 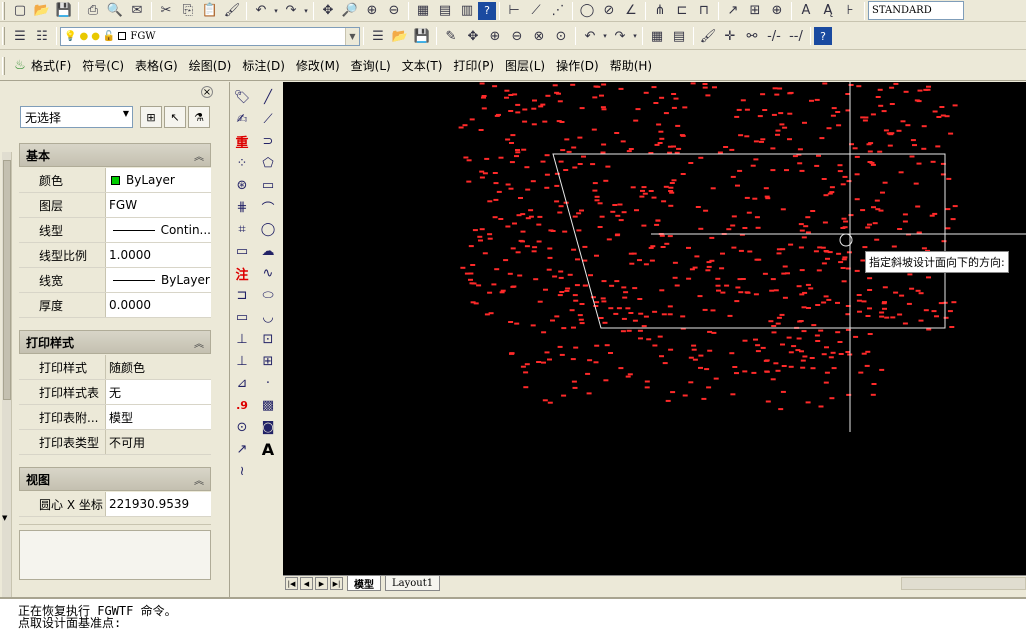 What do you see at coordinates (268, 273) in the screenshot?
I see `spline-icon: ∿` at bounding box center [268, 273].